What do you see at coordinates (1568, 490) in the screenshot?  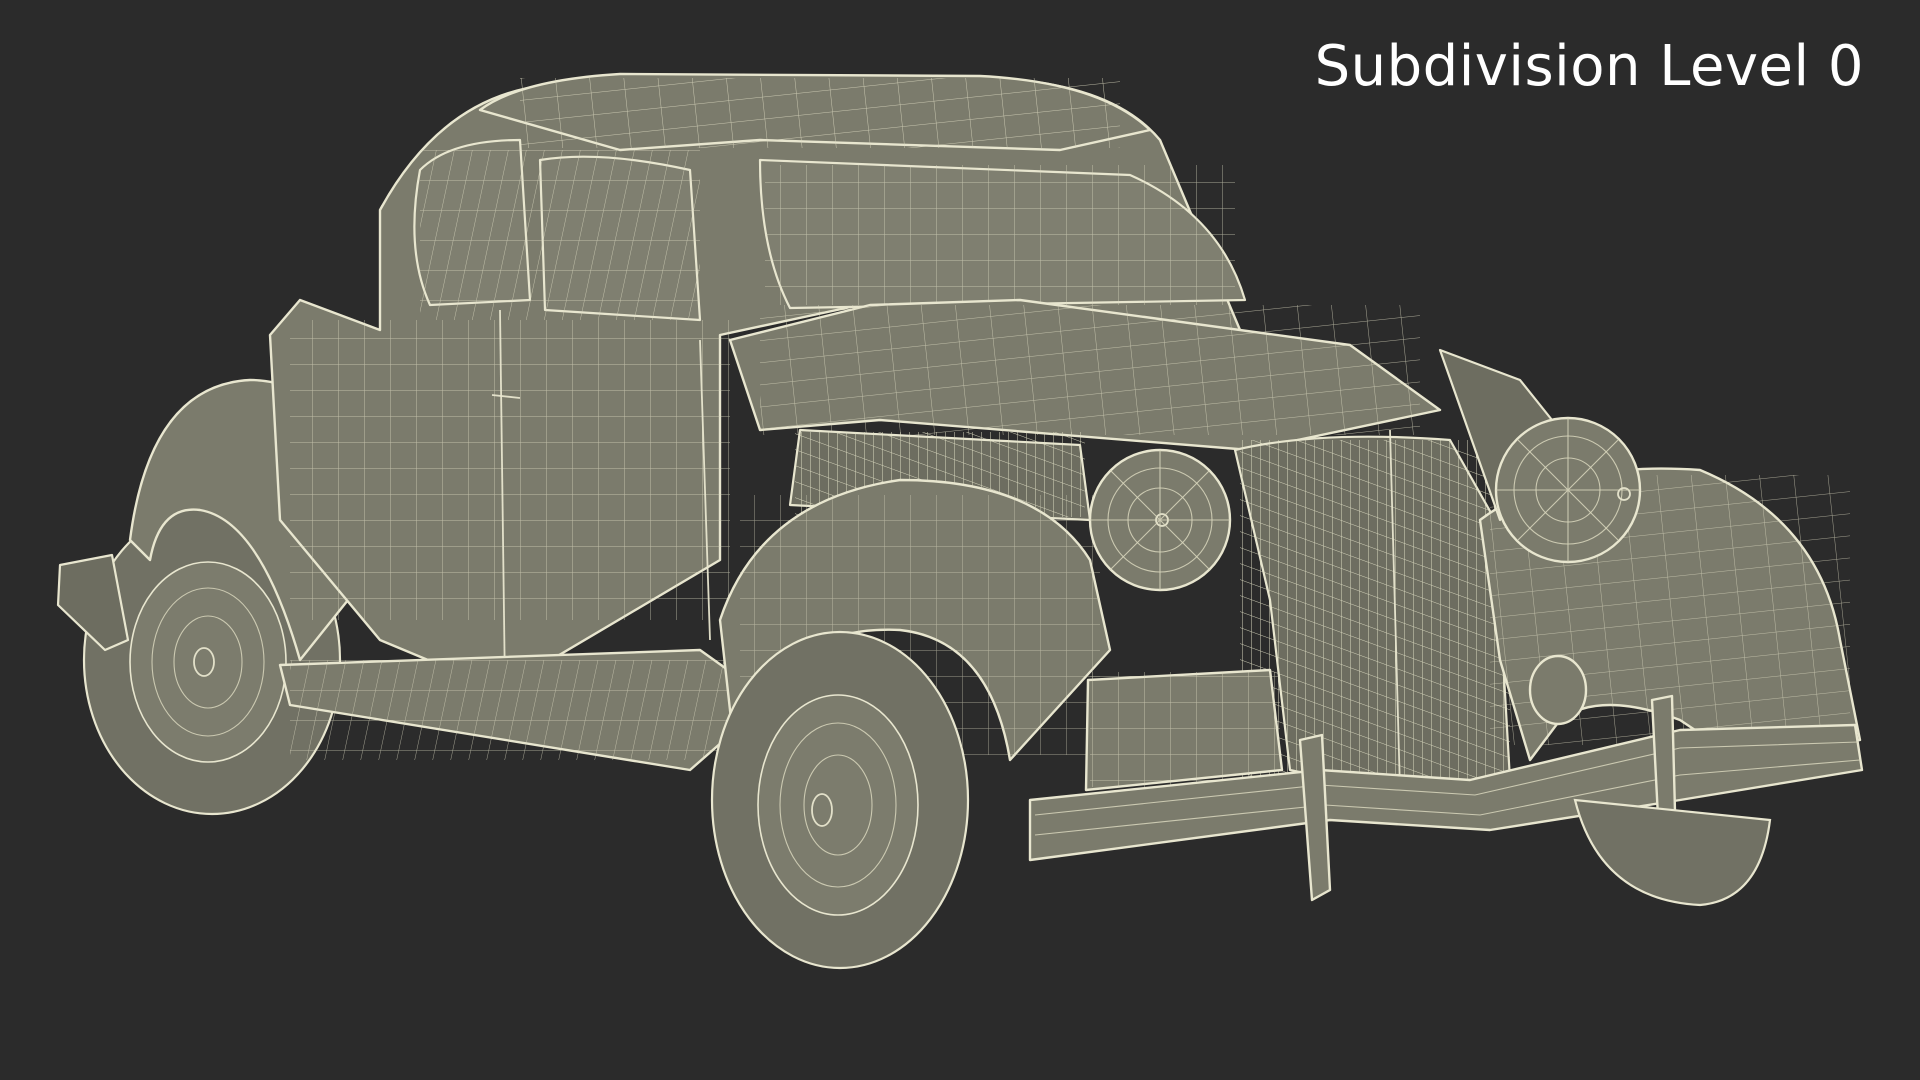 I see `right-headlight` at bounding box center [1568, 490].